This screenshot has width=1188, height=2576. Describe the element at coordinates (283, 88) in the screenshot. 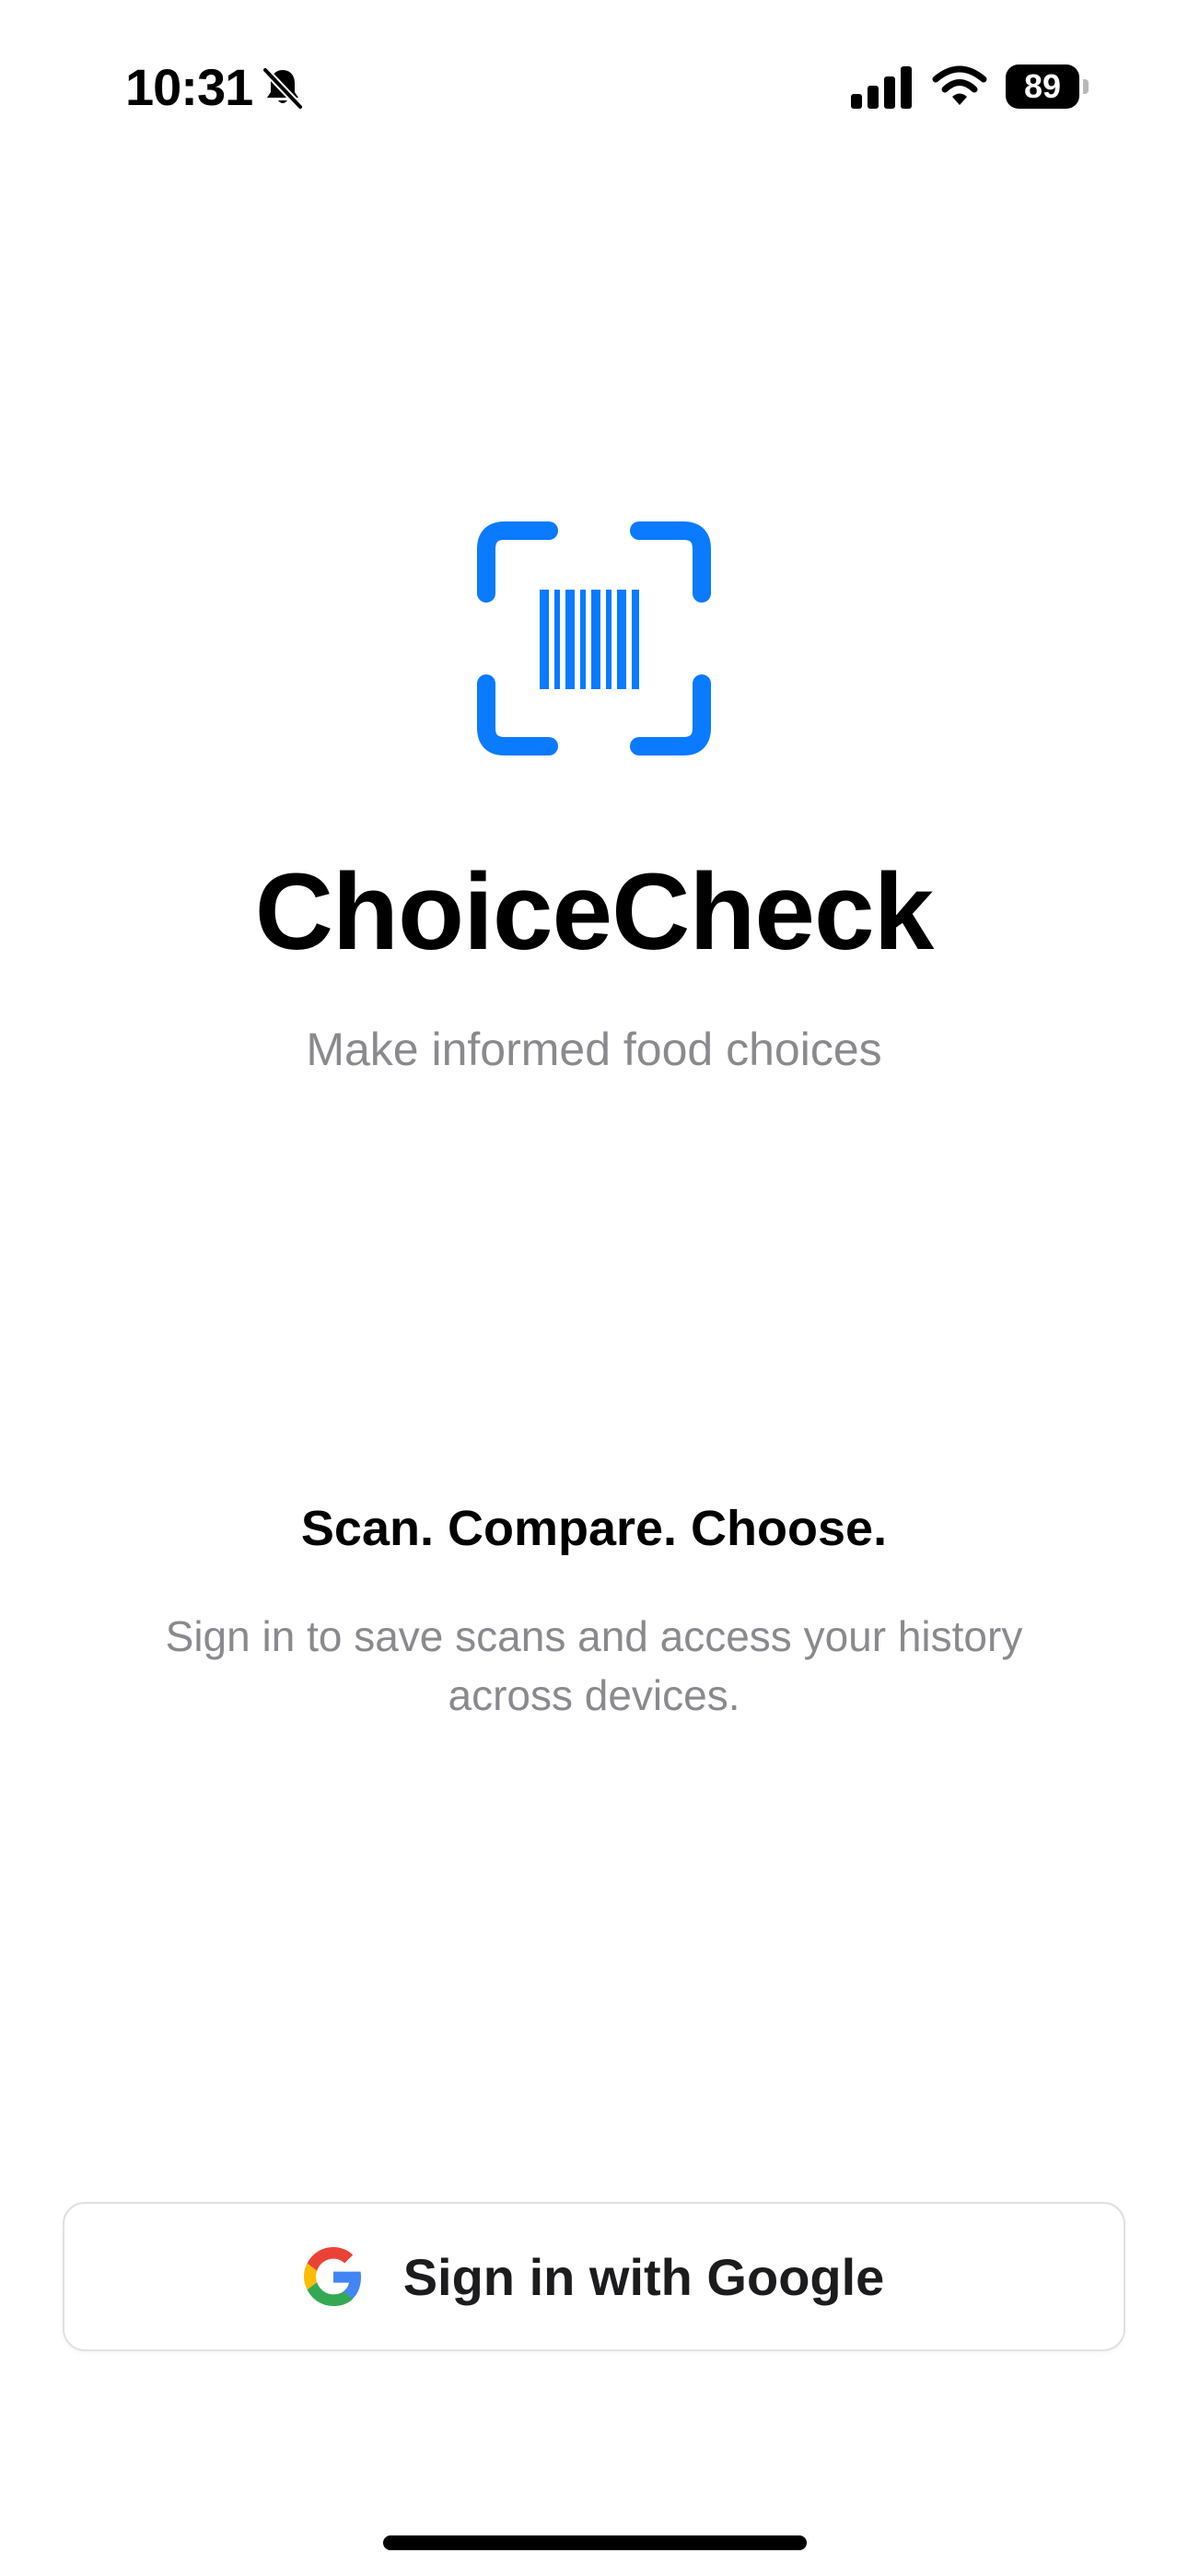

I see `bell-slash-icon` at that location.